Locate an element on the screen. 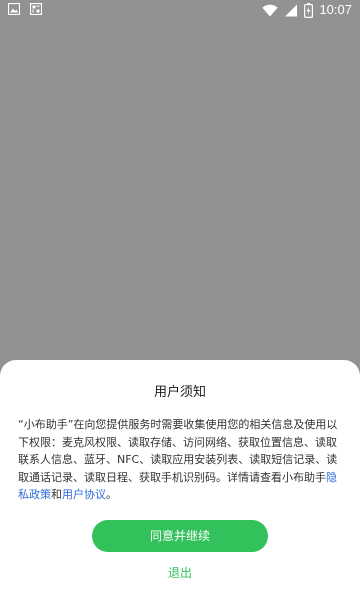 Image resolution: width=360 pixels, height=600 pixels. status-bar: 10:07 is located at coordinates (180, 10).